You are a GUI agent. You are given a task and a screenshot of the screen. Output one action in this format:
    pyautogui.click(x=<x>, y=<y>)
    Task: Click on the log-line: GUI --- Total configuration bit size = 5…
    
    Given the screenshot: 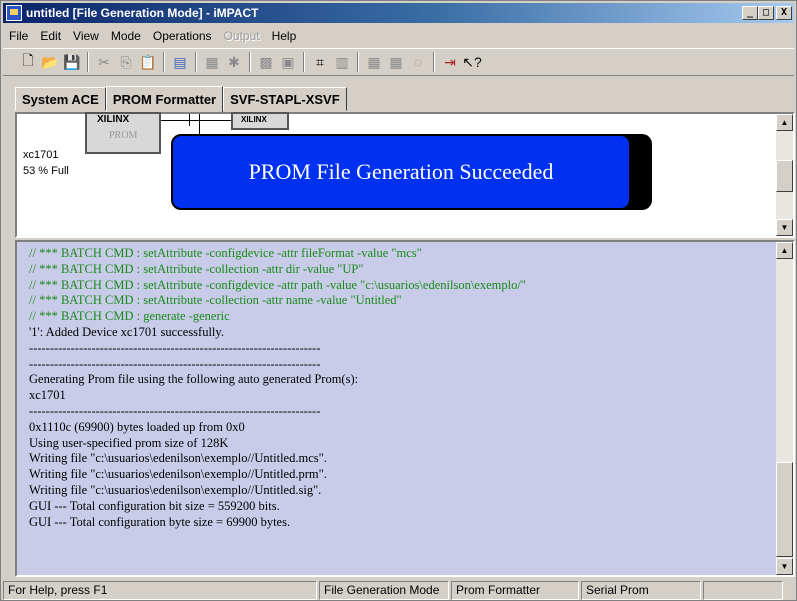 What is the action you would take?
    pyautogui.click(x=154, y=505)
    